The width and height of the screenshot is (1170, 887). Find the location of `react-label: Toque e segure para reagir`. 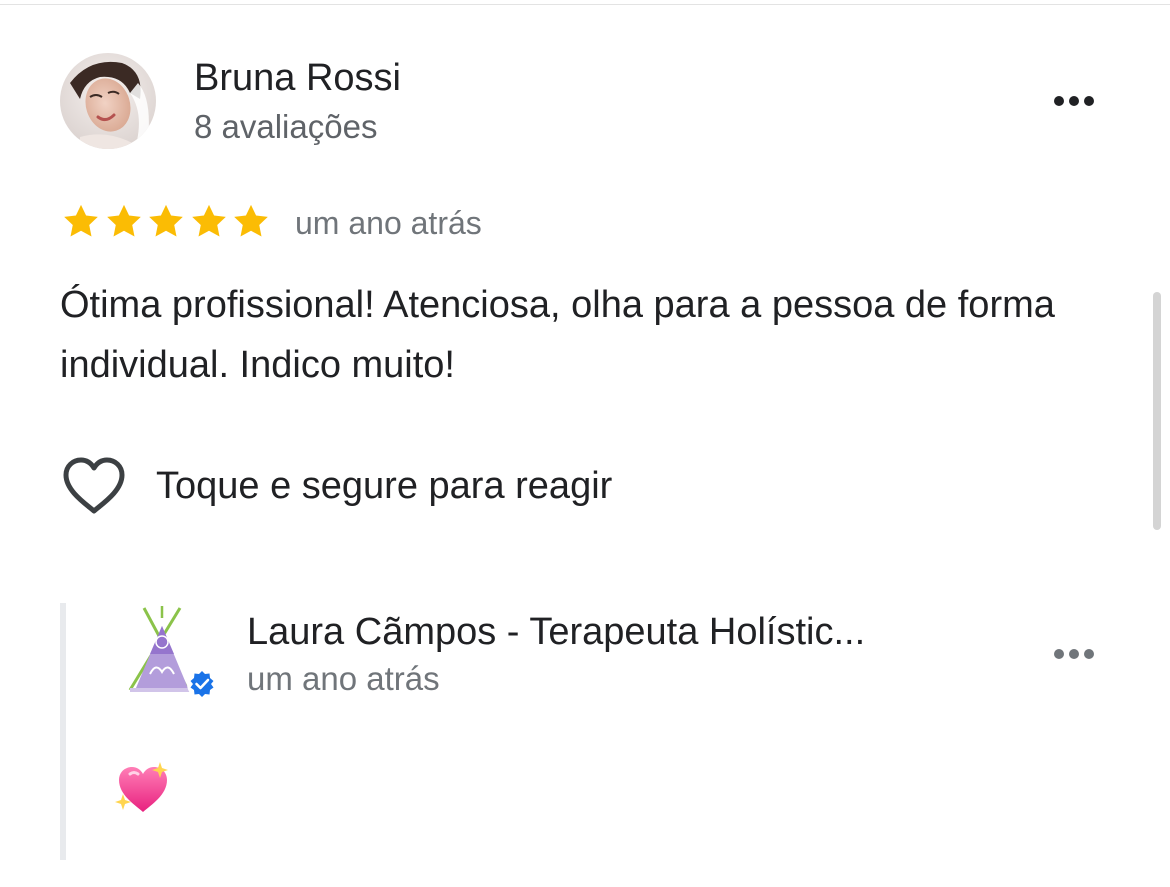

react-label: Toque e segure para reagir is located at coordinates (384, 486).